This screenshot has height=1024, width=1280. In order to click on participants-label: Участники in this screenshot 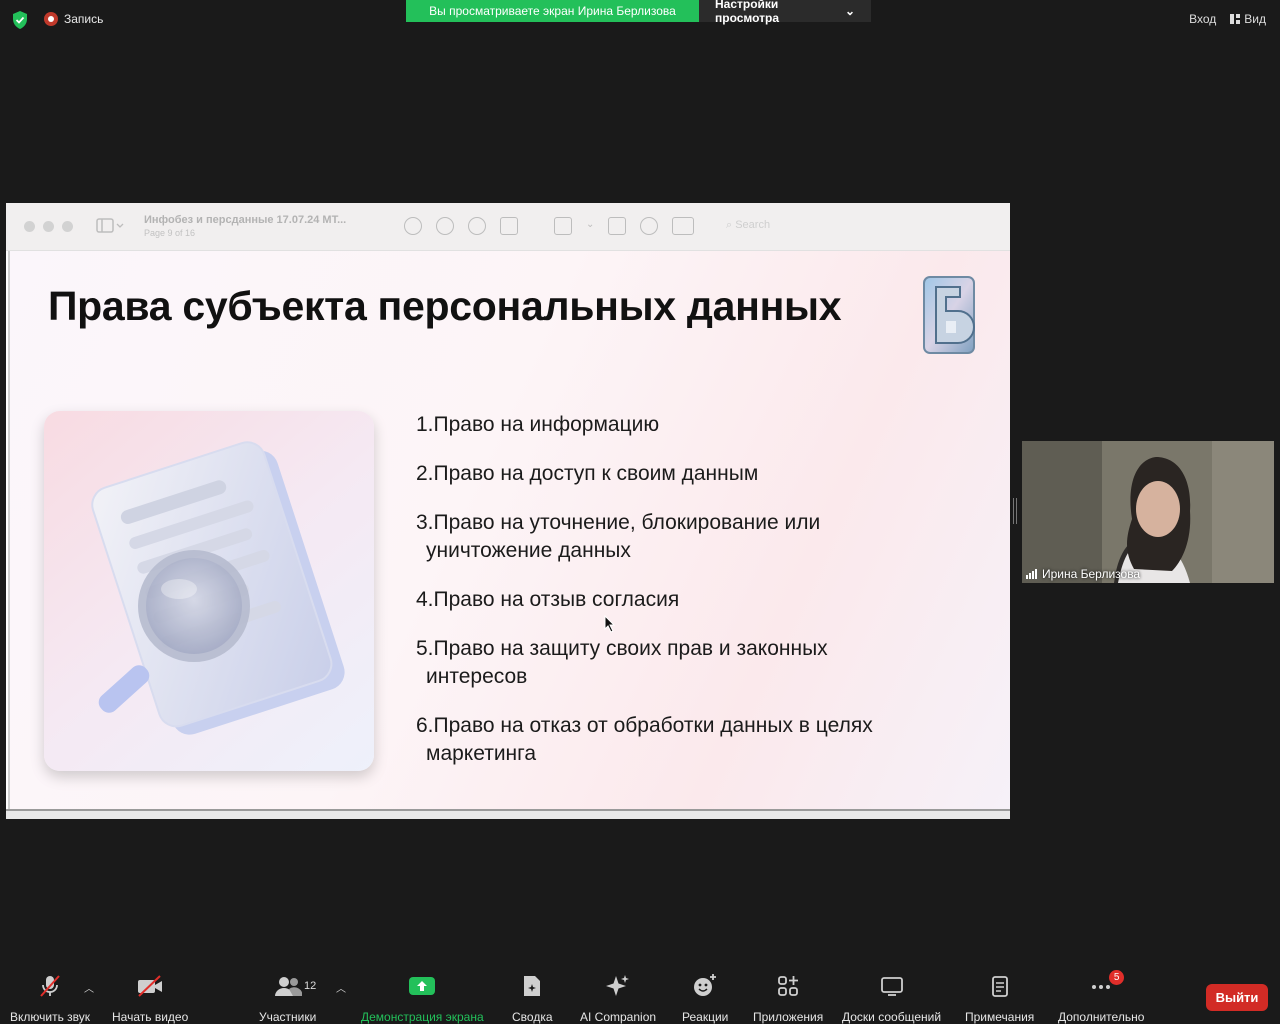, I will do `click(288, 1017)`.